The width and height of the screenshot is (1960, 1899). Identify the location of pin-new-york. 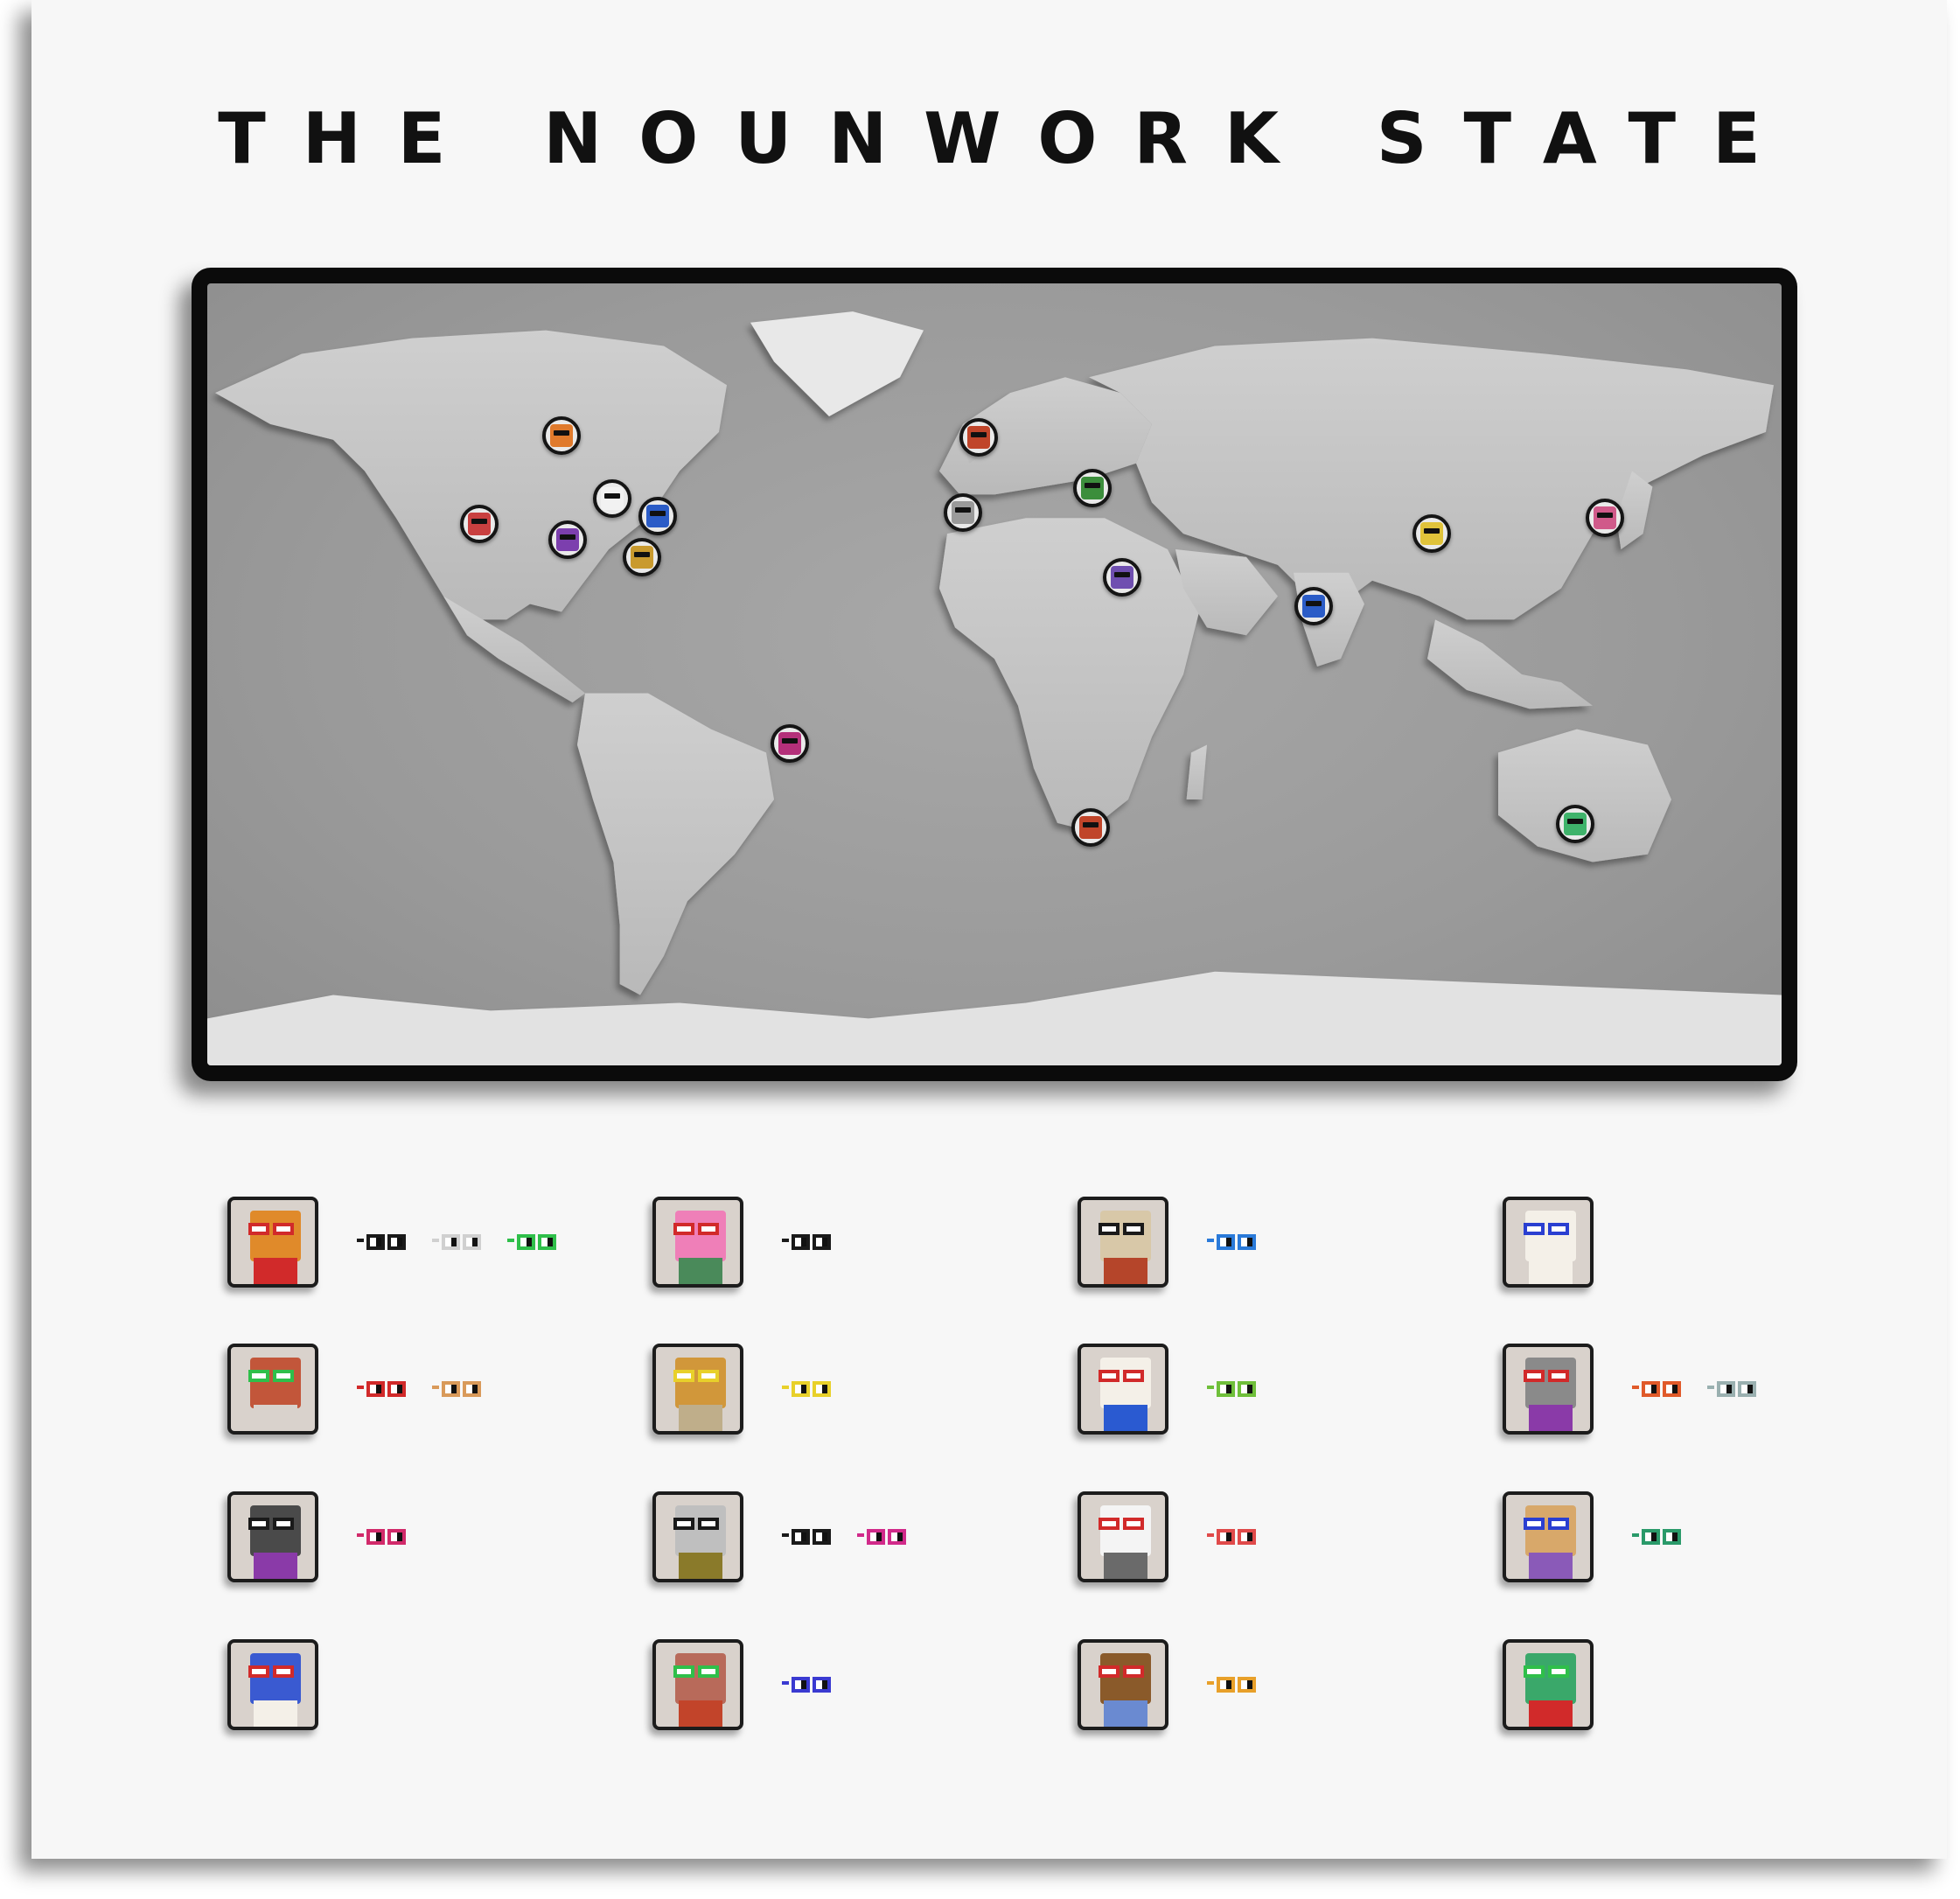
(657, 515).